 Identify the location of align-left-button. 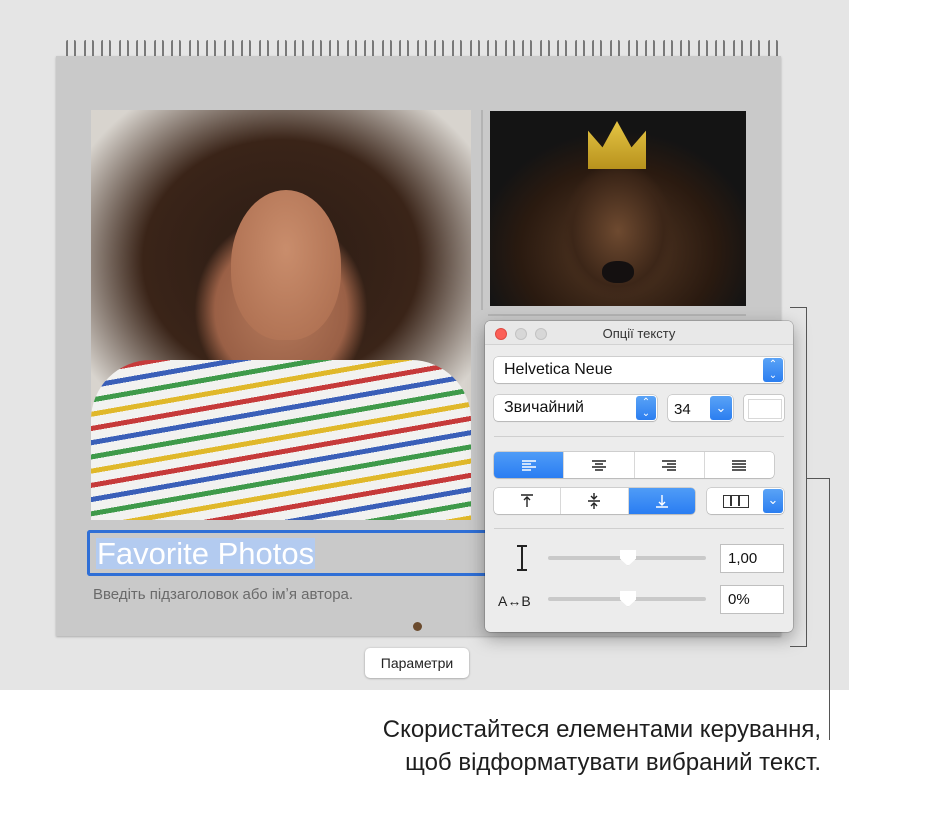
(529, 465).